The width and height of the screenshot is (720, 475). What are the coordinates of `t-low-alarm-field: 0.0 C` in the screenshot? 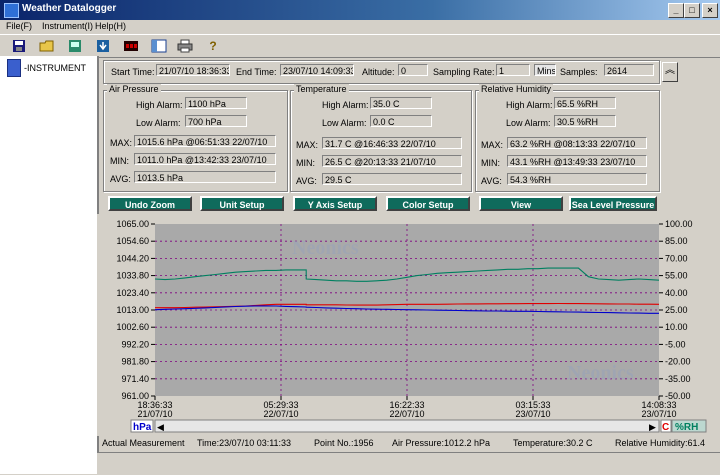 It's located at (401, 121).